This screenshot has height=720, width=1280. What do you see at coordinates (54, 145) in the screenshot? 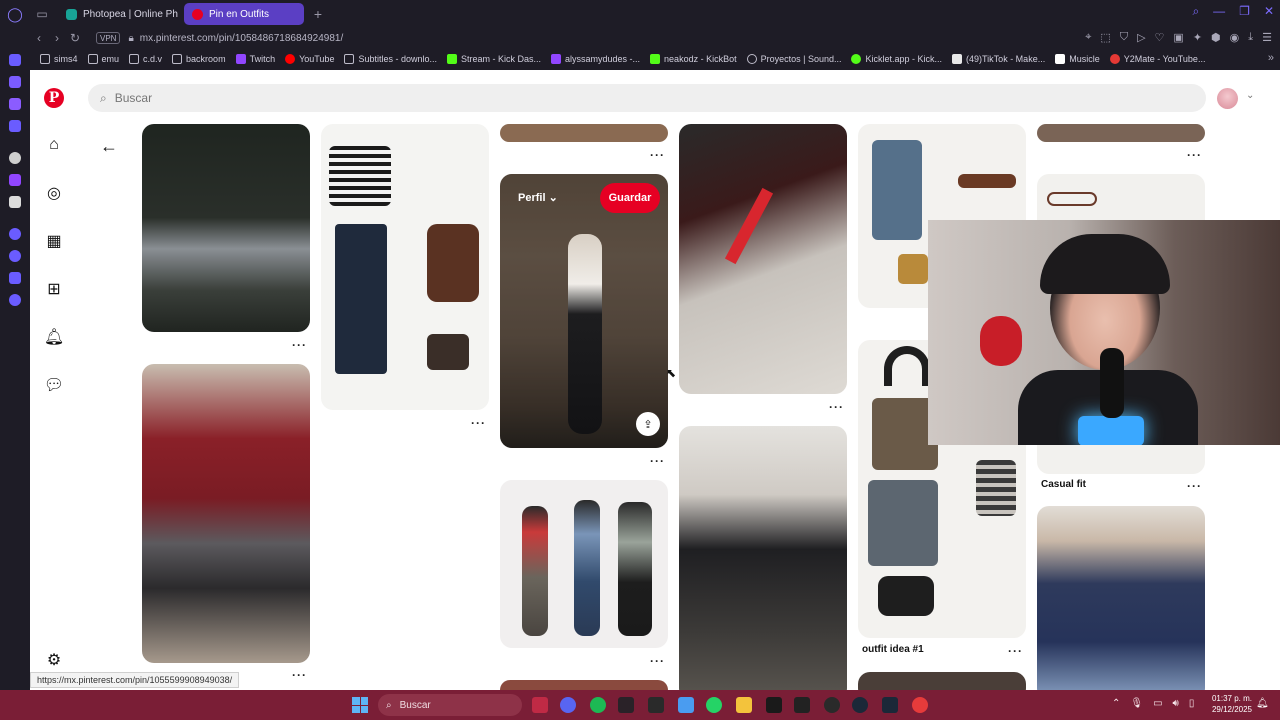
I see `home-icon: ⌂` at bounding box center [54, 145].